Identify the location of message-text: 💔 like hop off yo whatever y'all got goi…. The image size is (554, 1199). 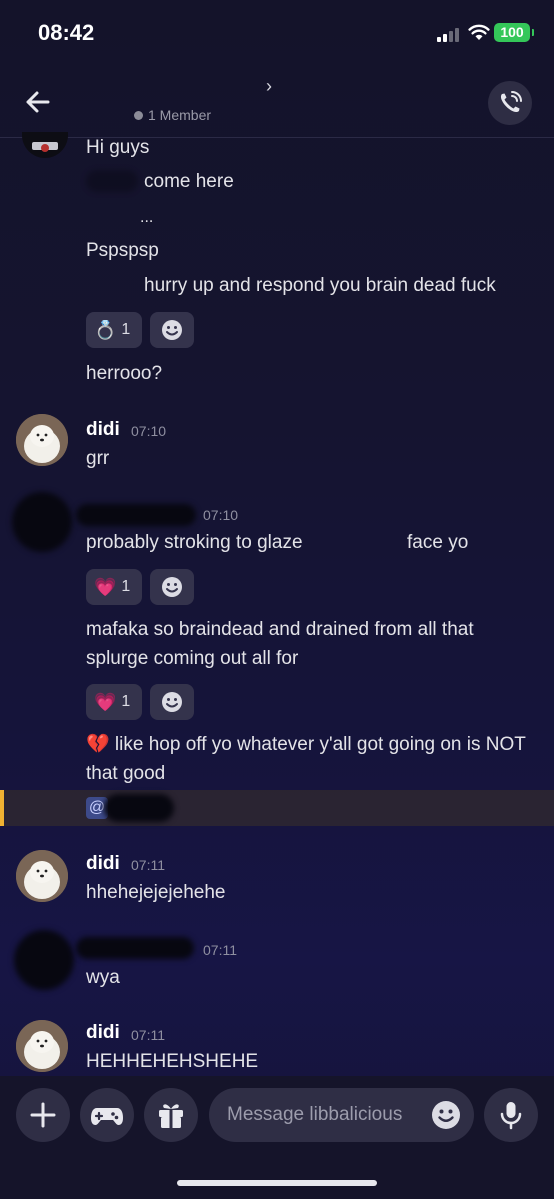
(306, 759).